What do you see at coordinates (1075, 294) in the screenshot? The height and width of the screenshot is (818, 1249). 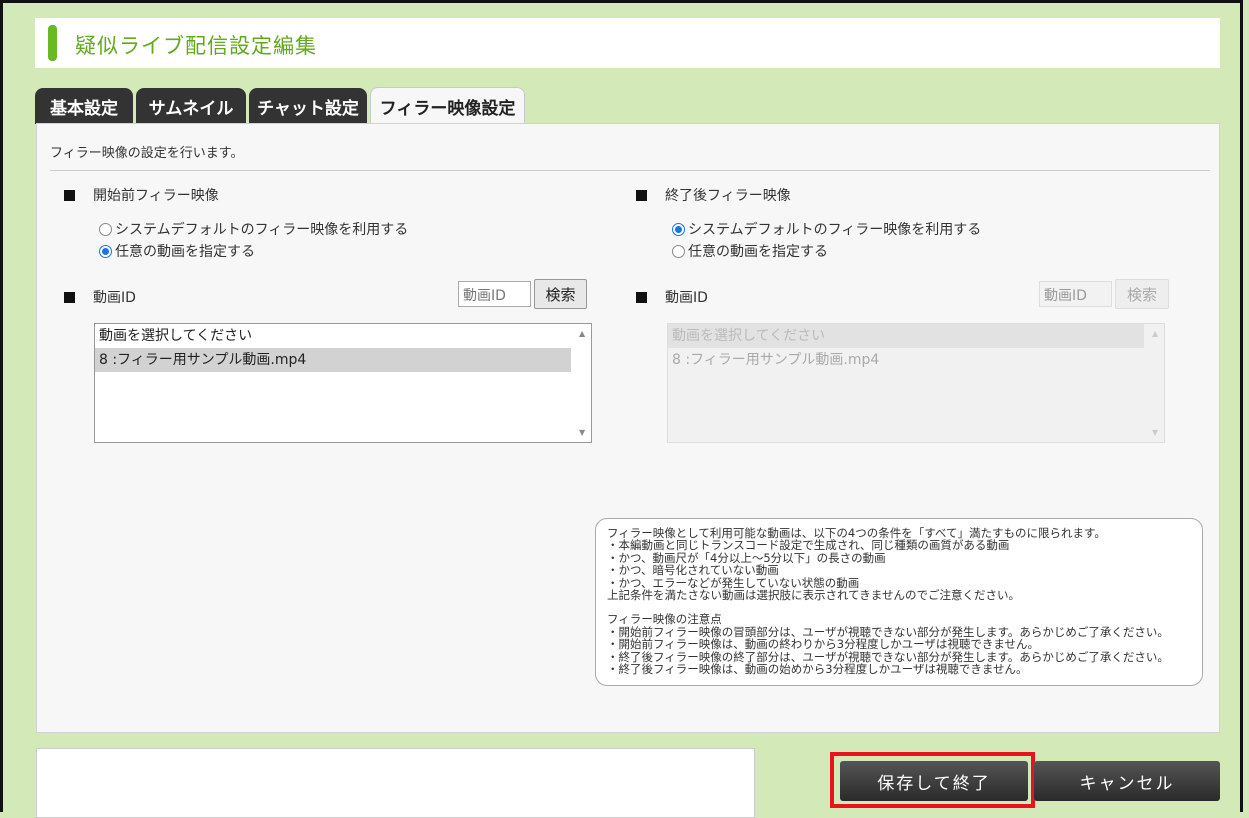 I see `after-video-id-input: 動画ID` at bounding box center [1075, 294].